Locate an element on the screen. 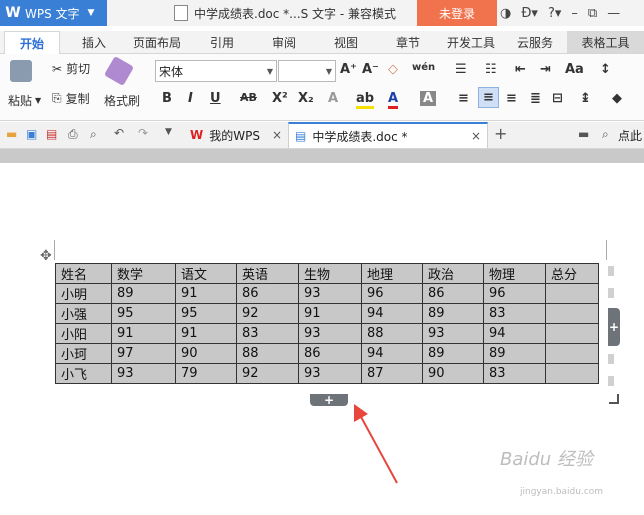  paste-button: 粘贴 ▼ is located at coordinates (24, 100).